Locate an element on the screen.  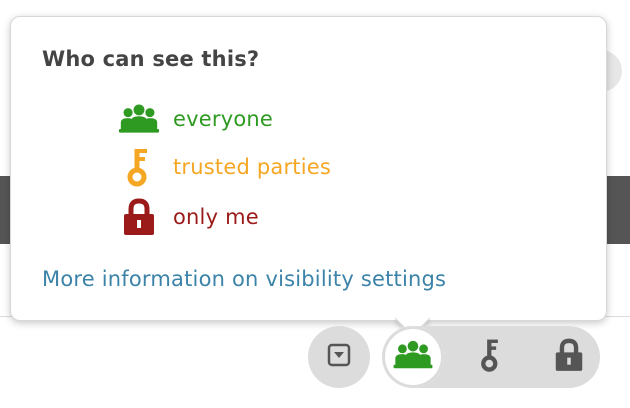
visibility-everyone-button is located at coordinates (413, 357).